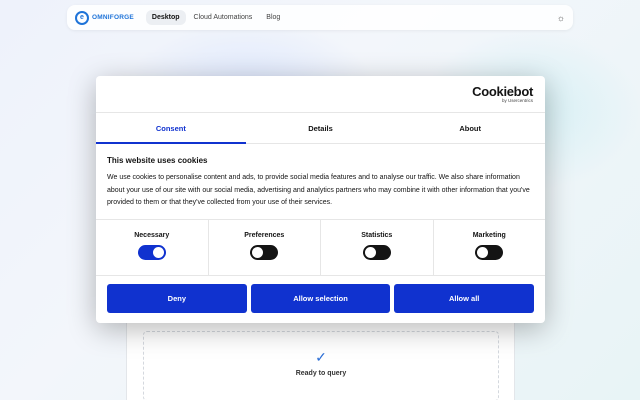 Image resolution: width=640 pixels, height=400 pixels. I want to click on tab-details: Details, so click(321, 128).